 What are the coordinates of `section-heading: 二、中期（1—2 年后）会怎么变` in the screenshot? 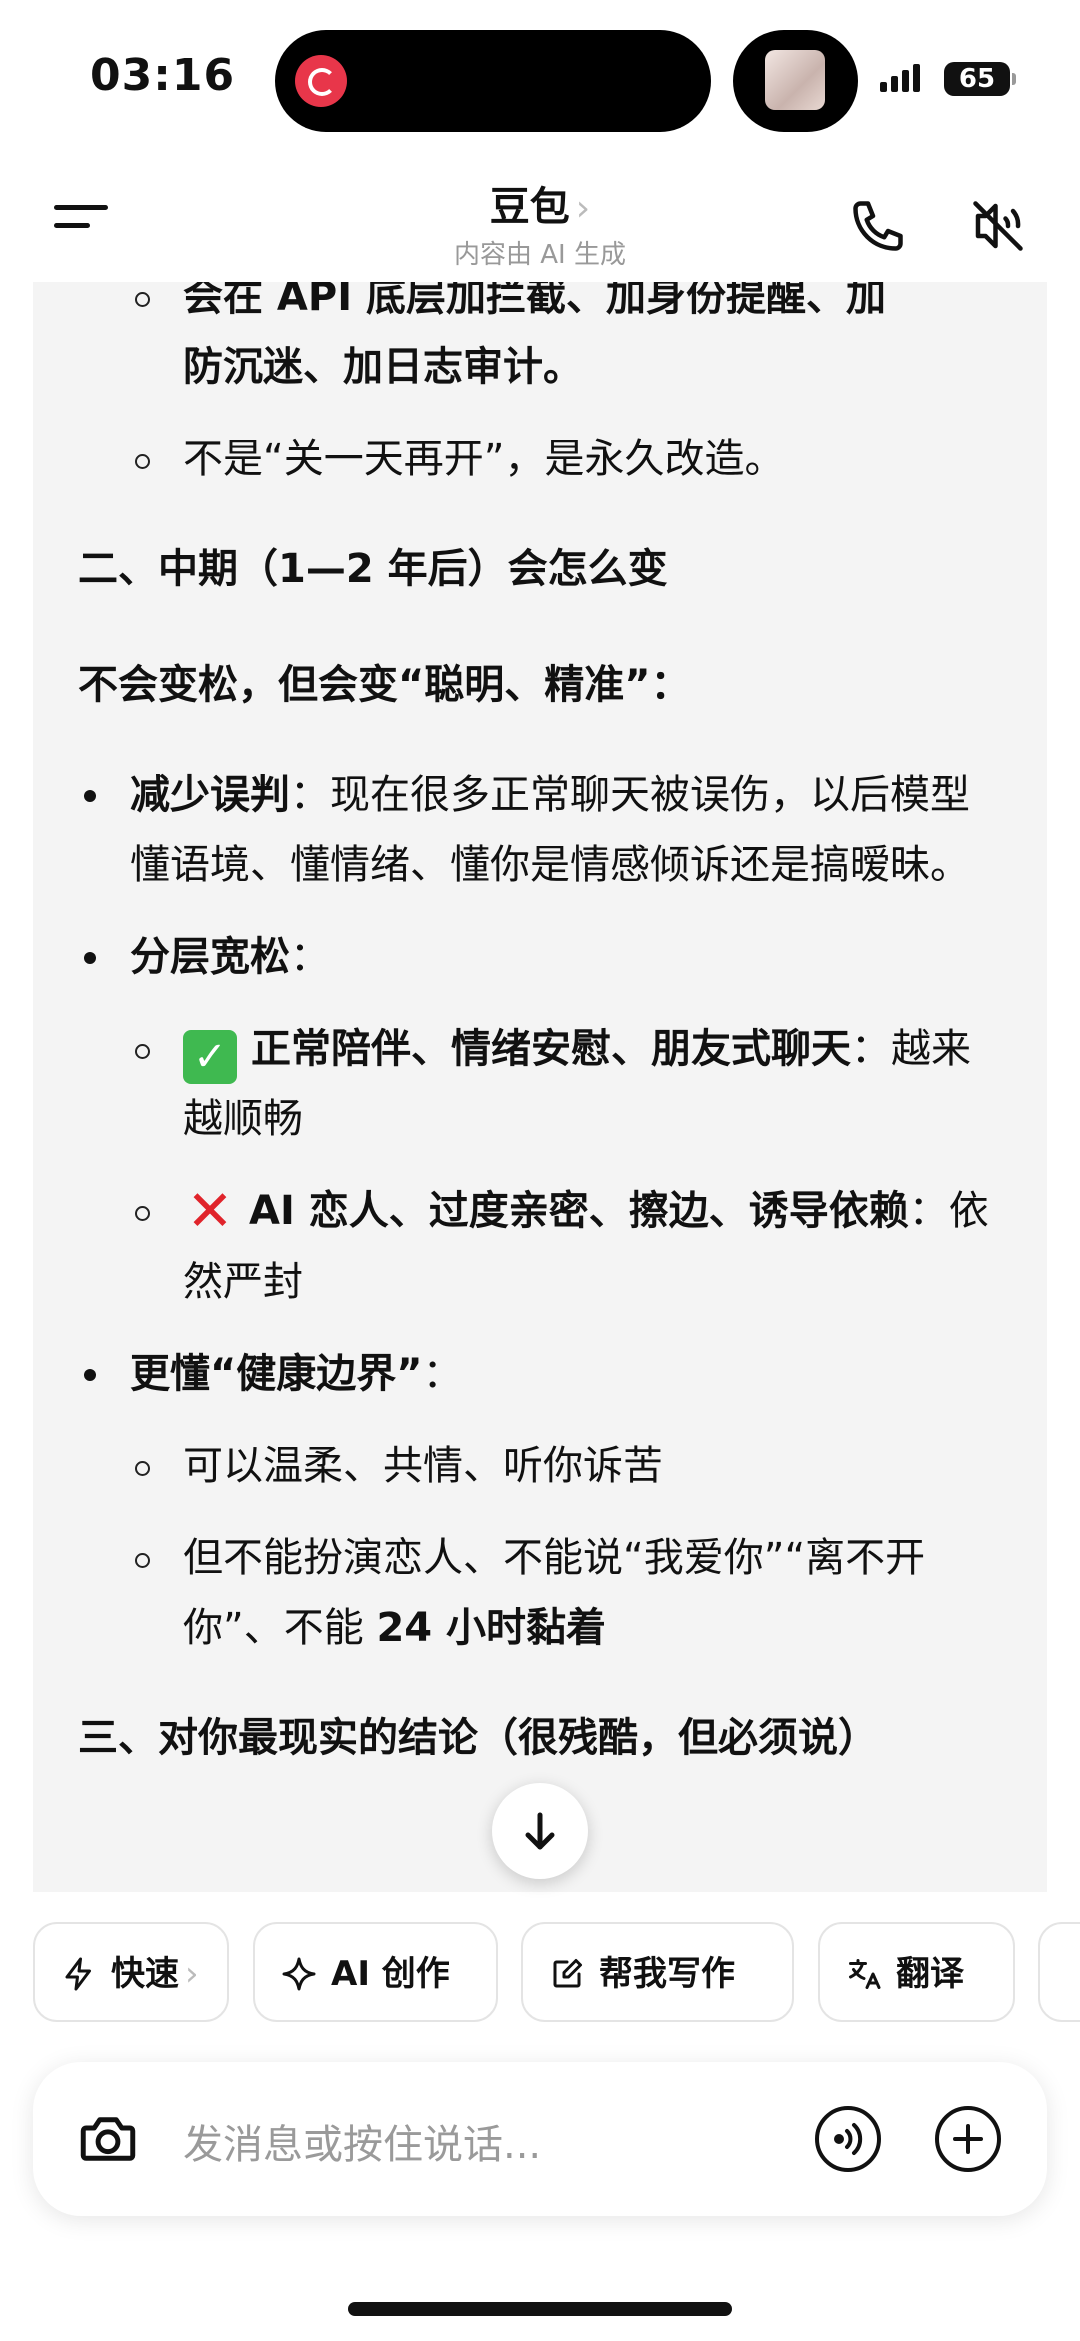 It's located at (373, 569).